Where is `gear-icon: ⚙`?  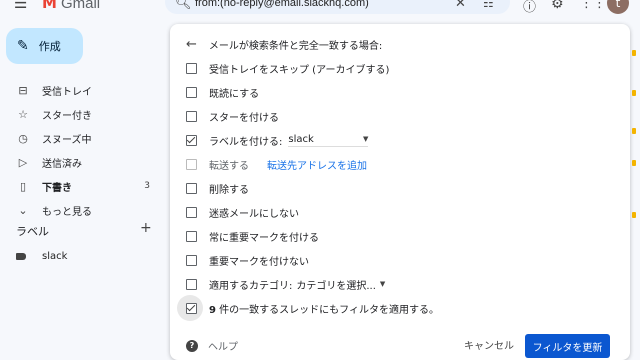
gear-icon: ⚙ is located at coordinates (557, 6).